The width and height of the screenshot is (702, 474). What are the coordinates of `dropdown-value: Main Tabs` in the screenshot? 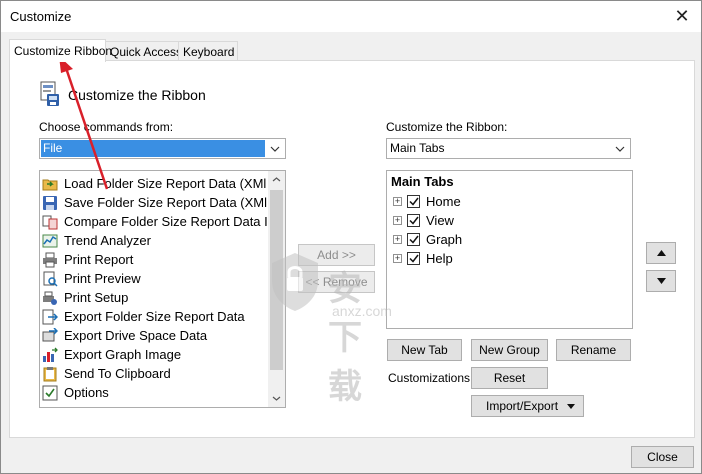 It's located at (417, 148).